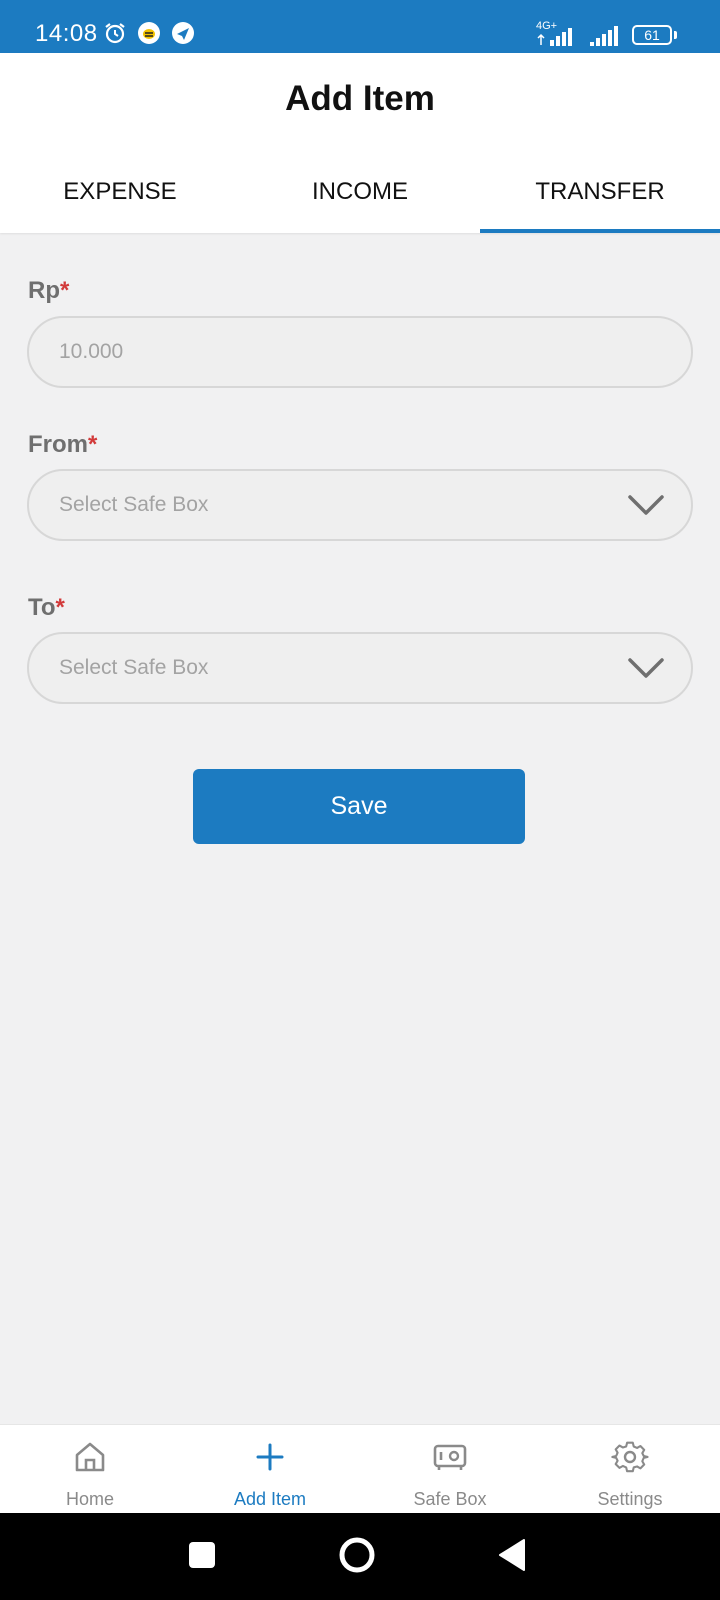 This screenshot has width=720, height=1600. I want to click on nav-item-home: Home, so click(90, 1469).